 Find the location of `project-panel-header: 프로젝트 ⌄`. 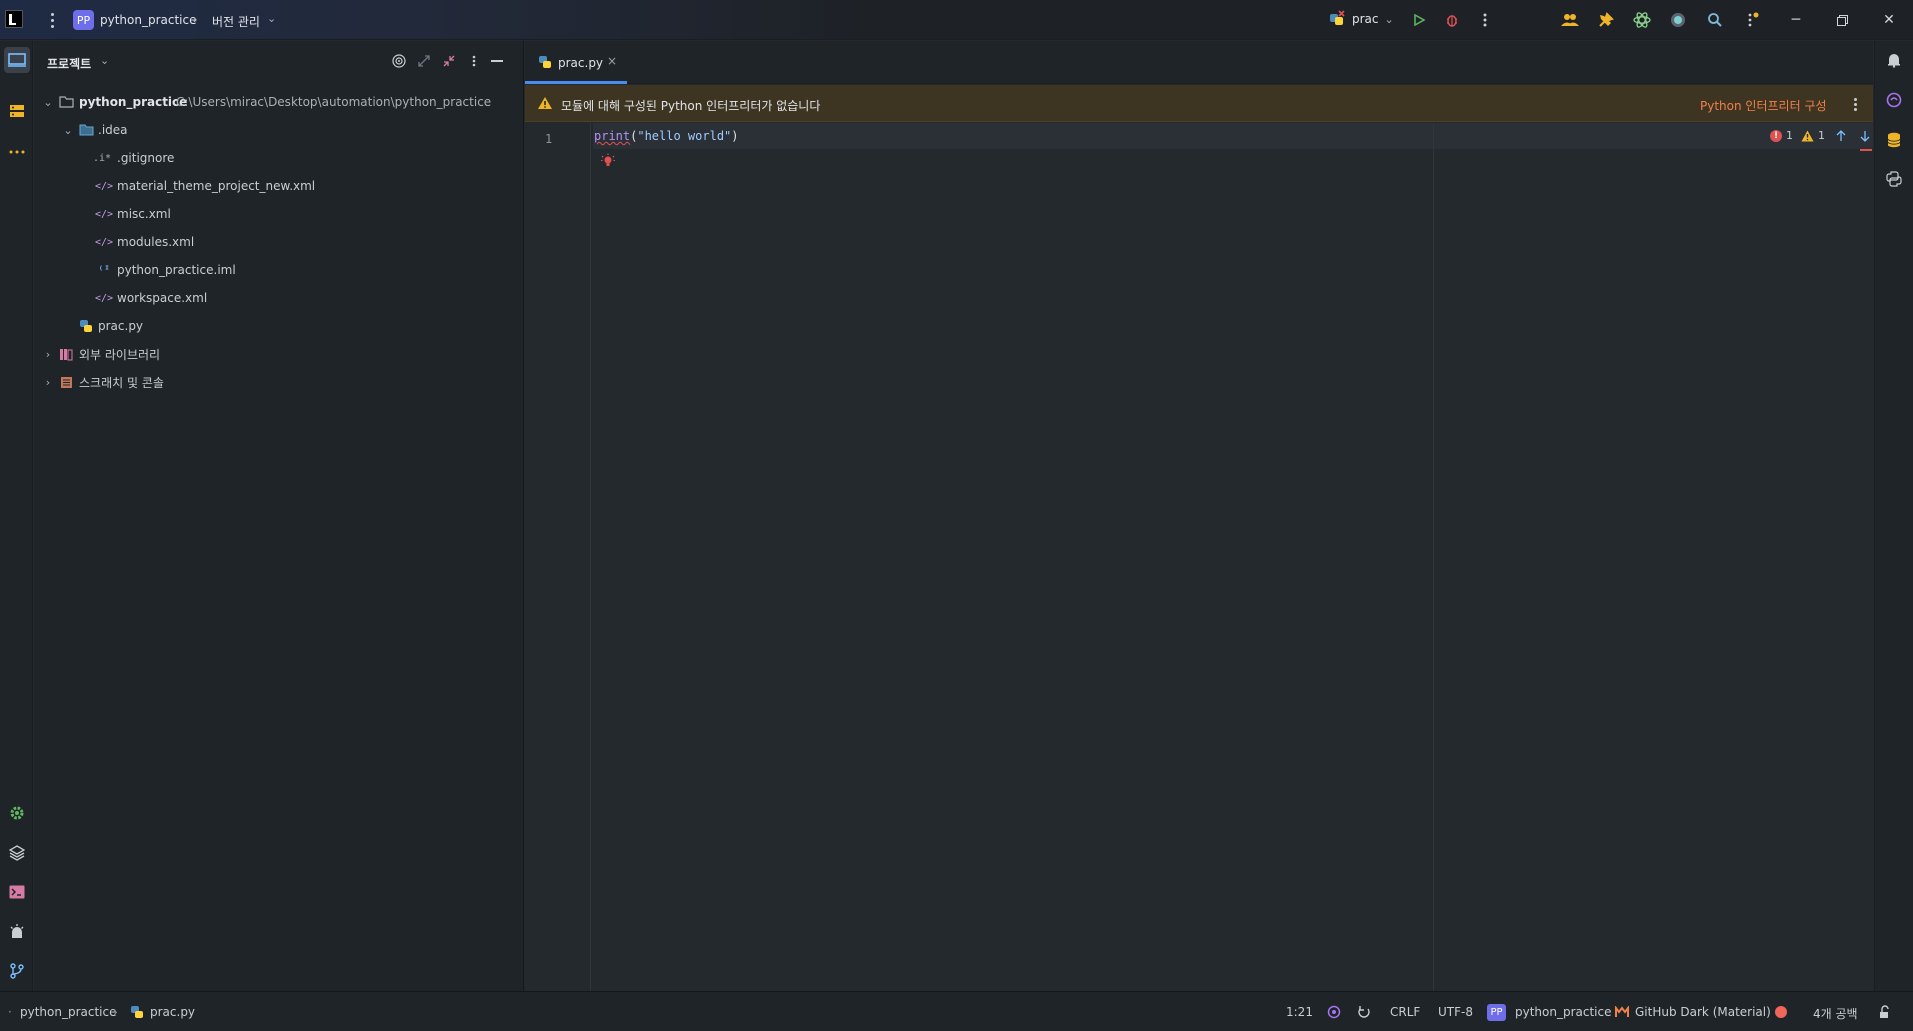

project-panel-header: 프로젝트 ⌄ is located at coordinates (279, 61).